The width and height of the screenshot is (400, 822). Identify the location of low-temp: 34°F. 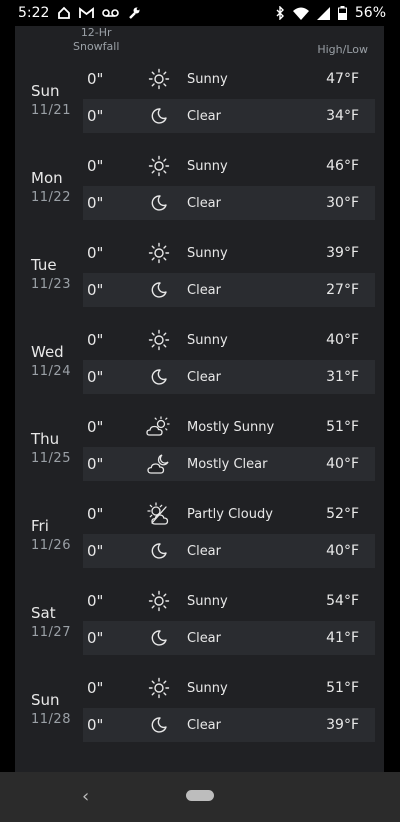
(342, 116).